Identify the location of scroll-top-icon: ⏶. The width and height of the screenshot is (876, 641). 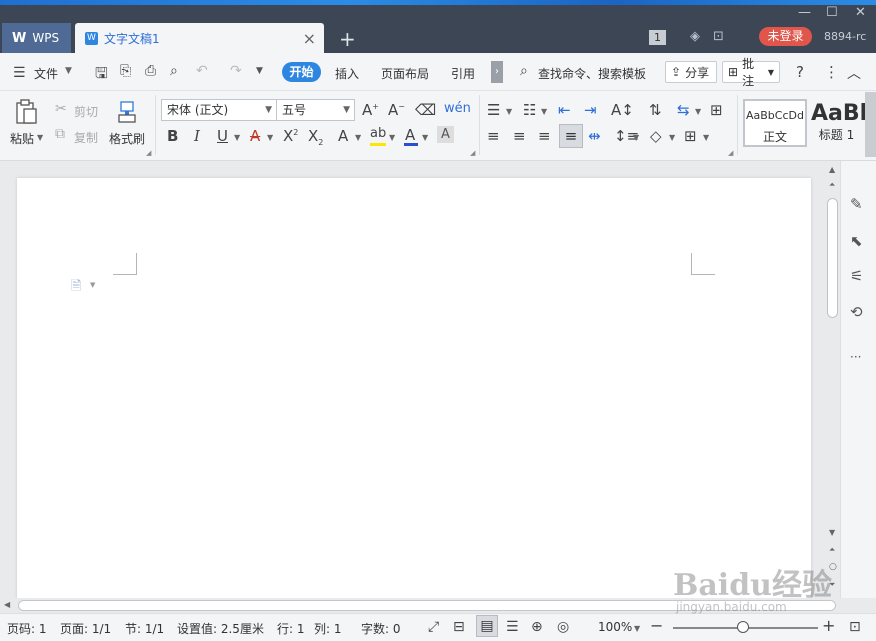
(832, 185).